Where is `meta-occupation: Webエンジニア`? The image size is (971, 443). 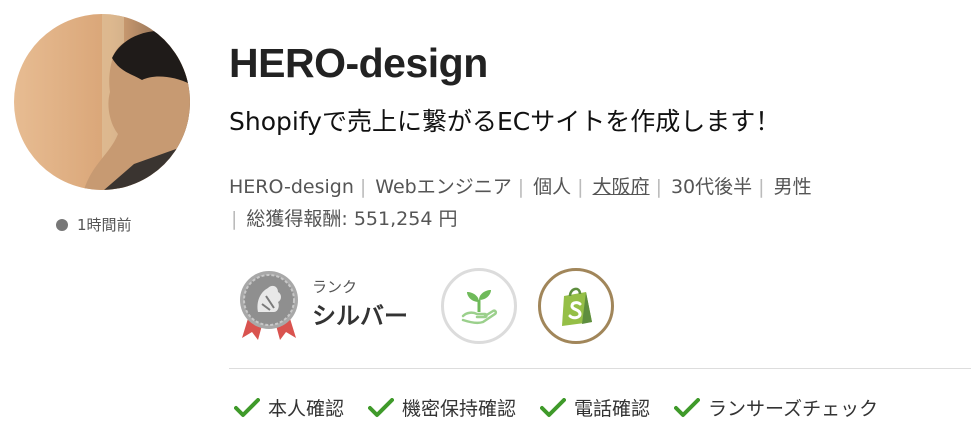 meta-occupation: Webエンジニア is located at coordinates (443, 187).